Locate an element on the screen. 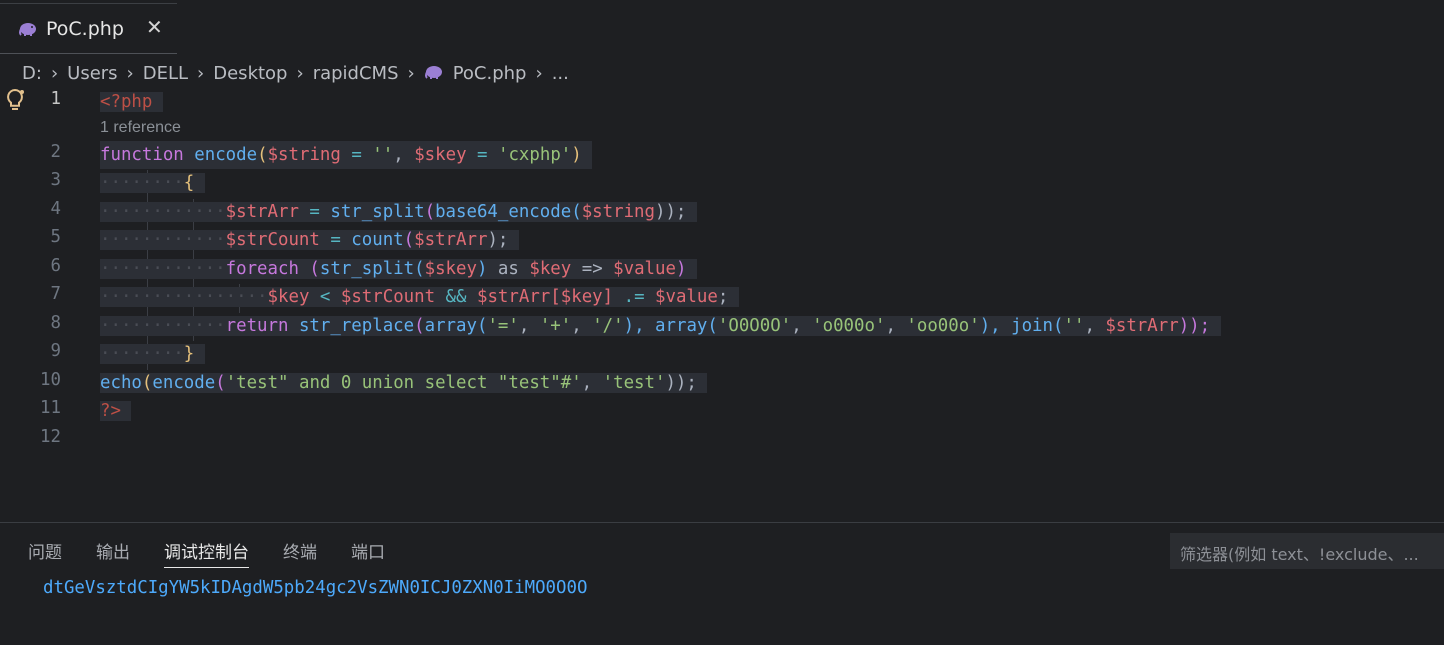 The width and height of the screenshot is (1444, 645). line-number: 2 is located at coordinates (55, 152).